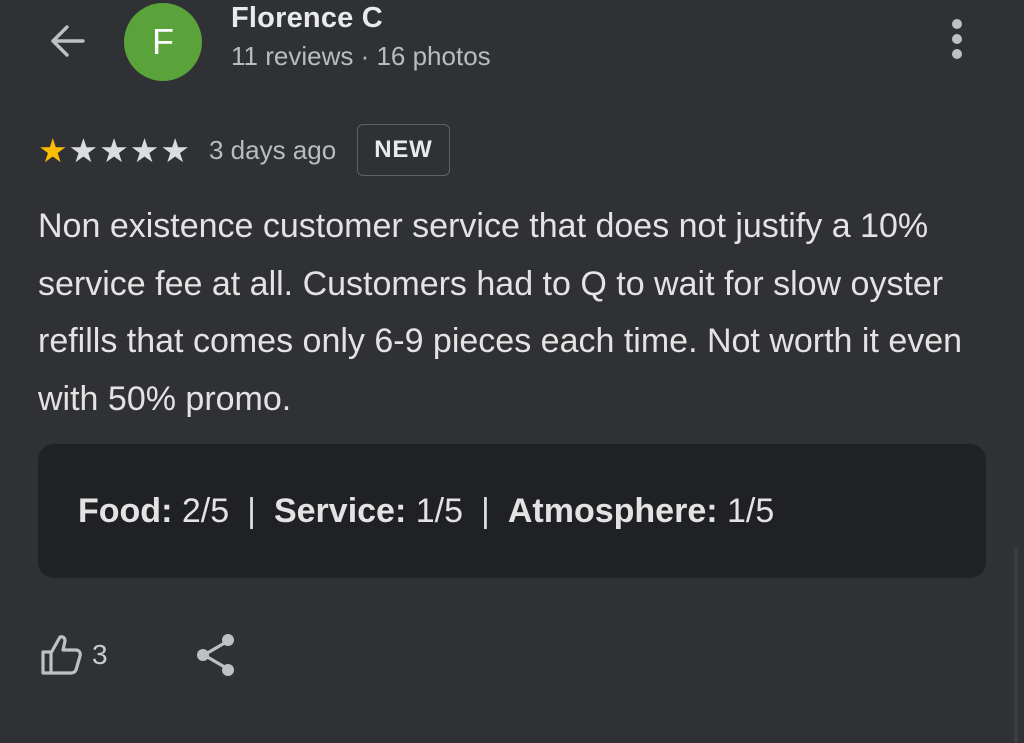  Describe the element at coordinates (272, 149) in the screenshot. I see `review-date: 3 days ago` at that location.